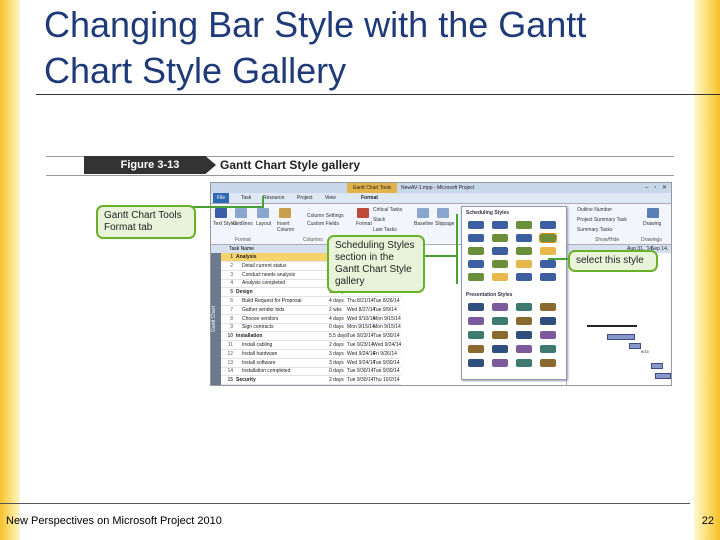 This screenshot has width=720, height=540. Describe the element at coordinates (444, 224) in the screenshot. I see `slippage-label: Slippage` at that location.